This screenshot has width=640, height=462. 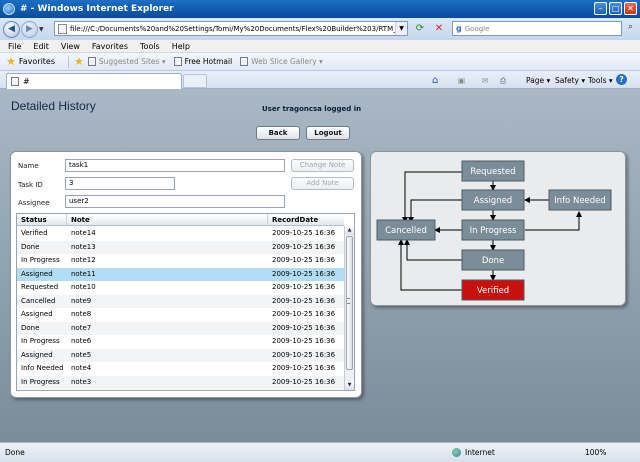 I want to click on google-icon: g, so click(x=459, y=28).